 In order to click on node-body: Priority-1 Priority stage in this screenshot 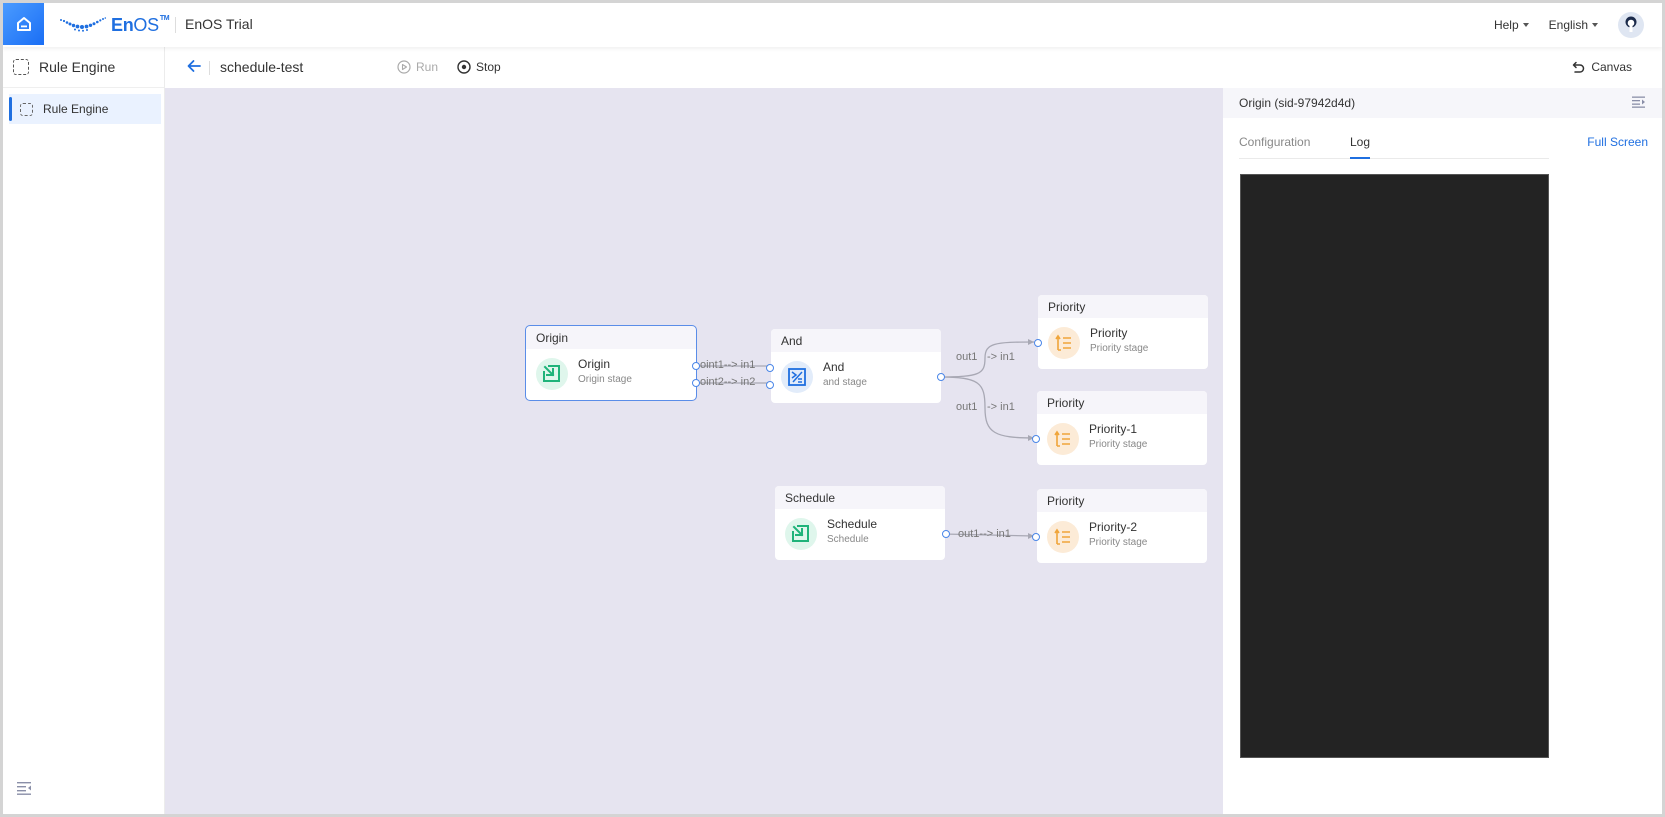, I will do `click(1122, 439)`.